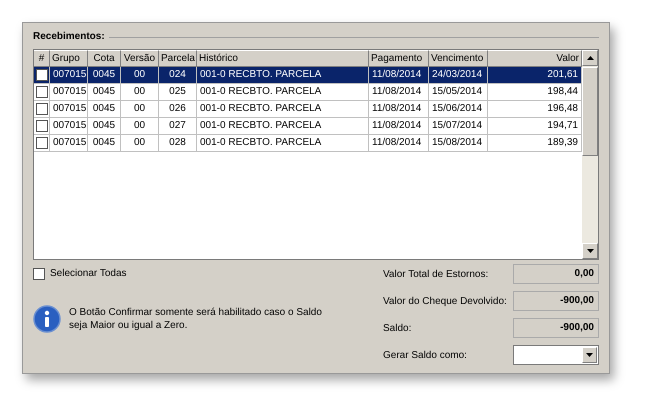 This screenshot has width=652, height=408. What do you see at coordinates (196, 319) in the screenshot?
I see `info-message: O Botão Confirmar somente será habilitado caso o Saldo seja Maior ou igual a Zero.` at bounding box center [196, 319].